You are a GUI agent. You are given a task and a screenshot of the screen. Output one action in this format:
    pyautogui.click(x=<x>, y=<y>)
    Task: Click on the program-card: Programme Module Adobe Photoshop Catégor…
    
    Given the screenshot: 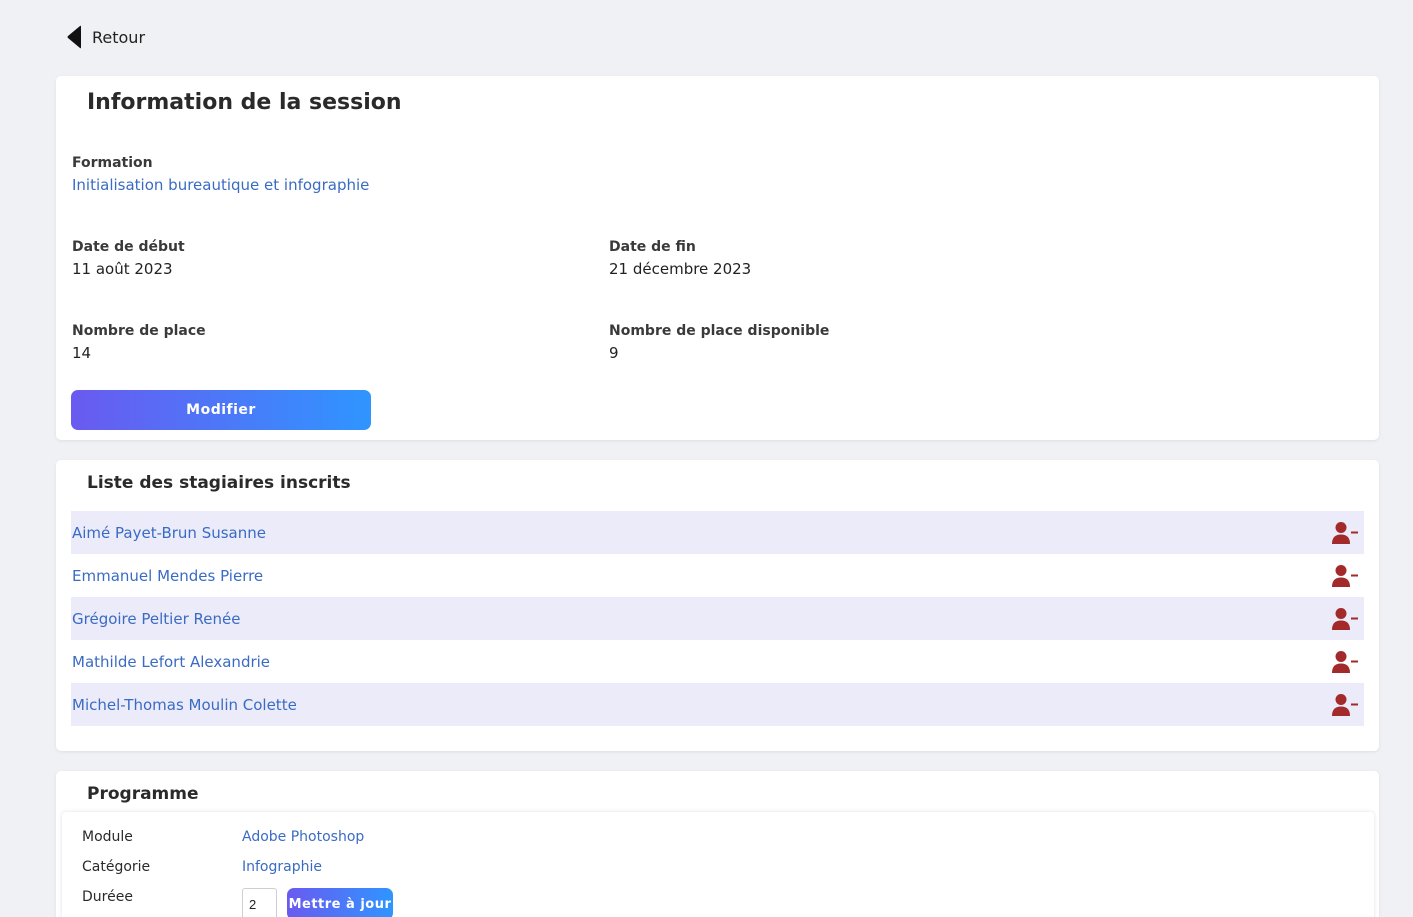 What is the action you would take?
    pyautogui.click(x=717, y=844)
    